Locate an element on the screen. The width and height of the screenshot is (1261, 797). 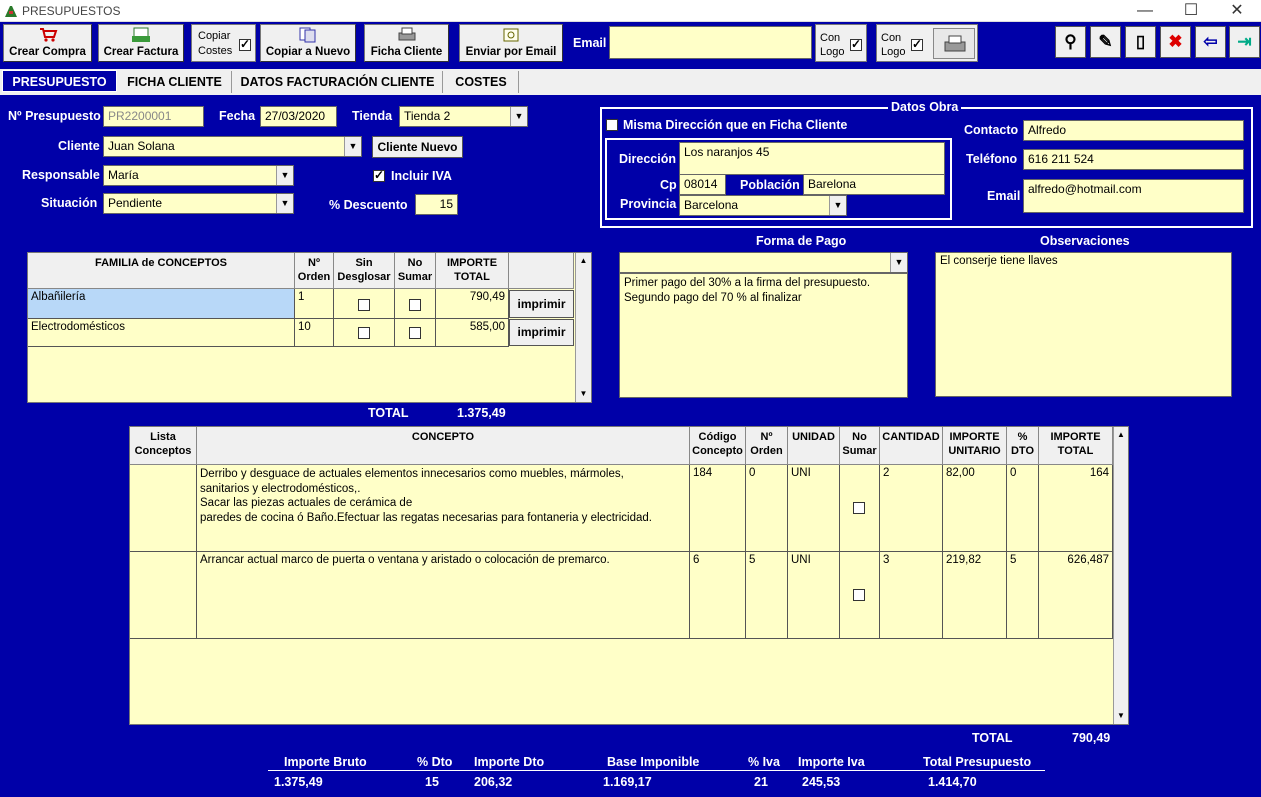
cantidad-cell: 2 is located at coordinates (911, 508).